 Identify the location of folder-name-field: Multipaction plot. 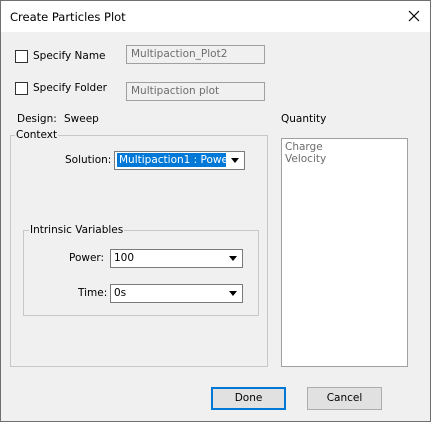
(195, 91).